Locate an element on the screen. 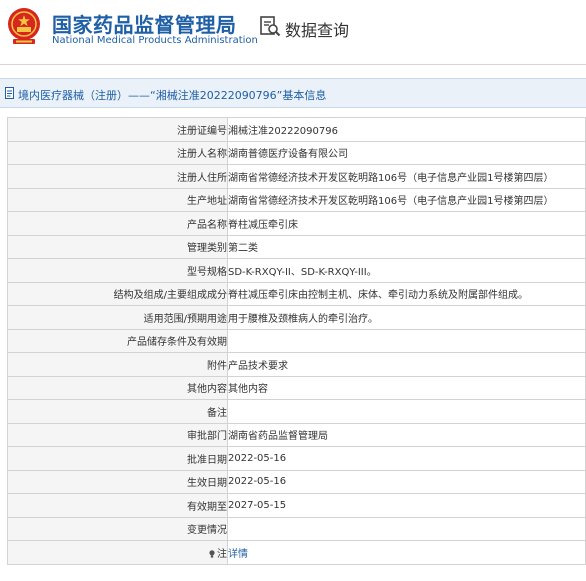 The width and height of the screenshot is (586, 581). row-value: 湖南省药品监督管理局 is located at coordinates (406, 434).